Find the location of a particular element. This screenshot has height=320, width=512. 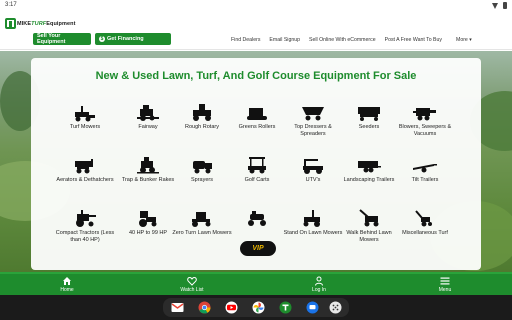

nav-sell-online: Sell Online With eCommerce is located at coordinates (342, 40).